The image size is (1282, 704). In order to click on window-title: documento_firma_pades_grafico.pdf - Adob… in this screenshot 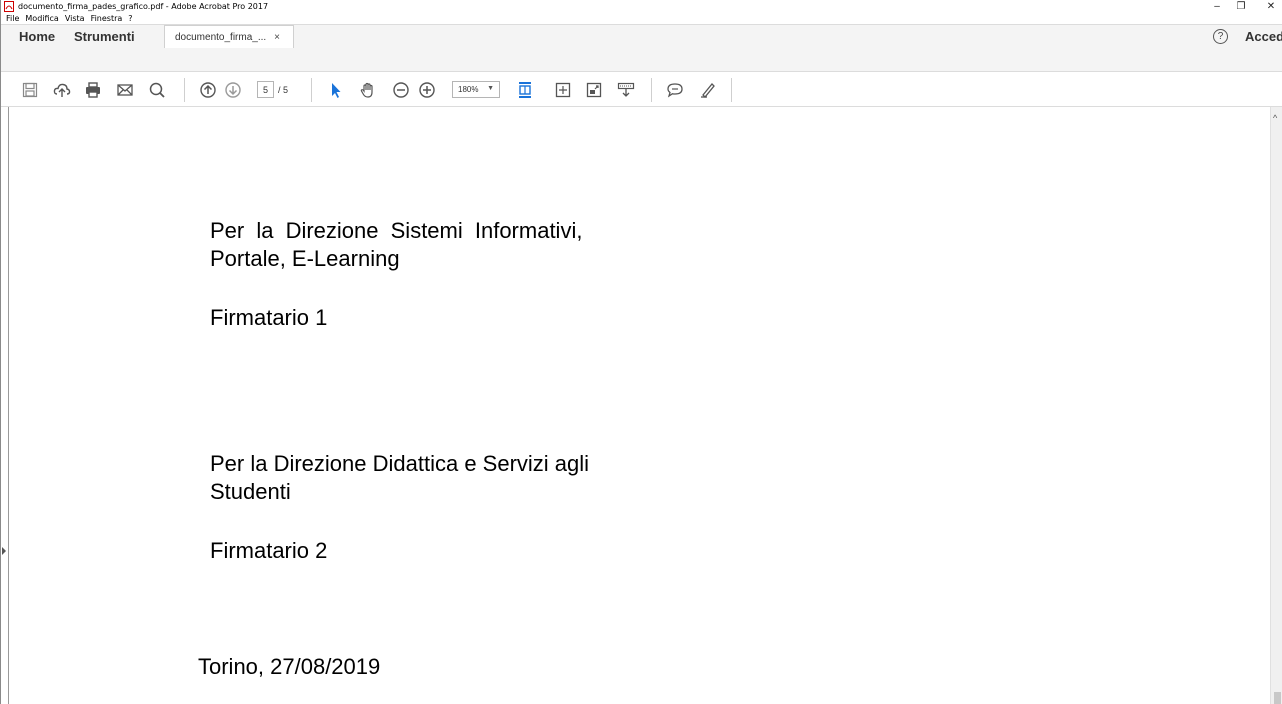, I will do `click(143, 6)`.